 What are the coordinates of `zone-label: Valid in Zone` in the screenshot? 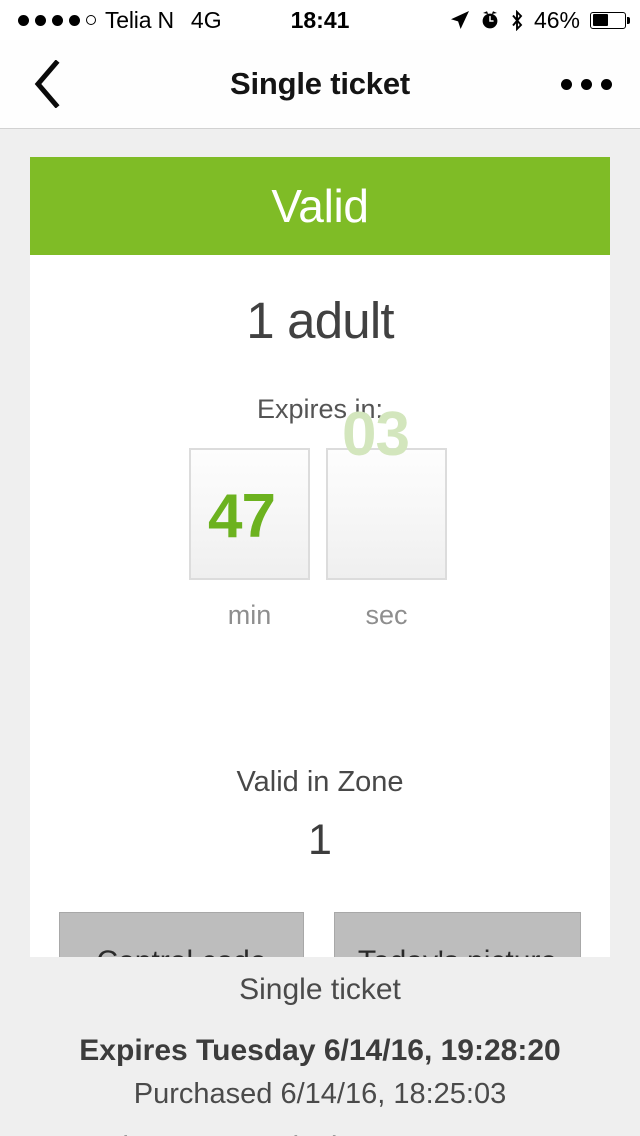 It's located at (320, 782).